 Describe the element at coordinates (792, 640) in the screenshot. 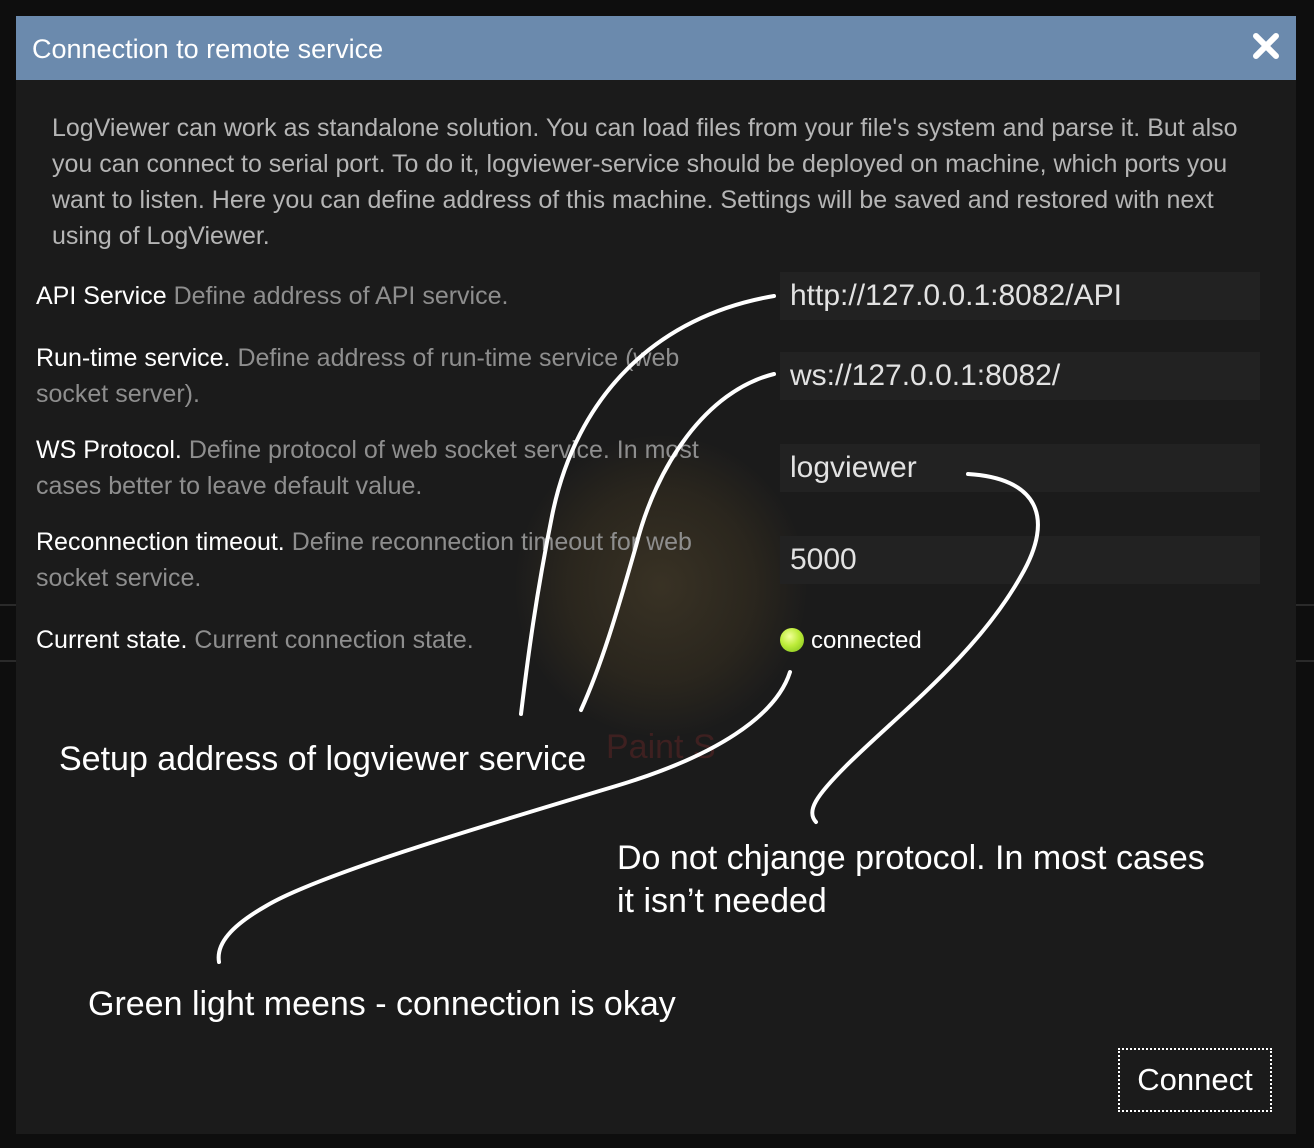

I see `status-light-icon` at that location.